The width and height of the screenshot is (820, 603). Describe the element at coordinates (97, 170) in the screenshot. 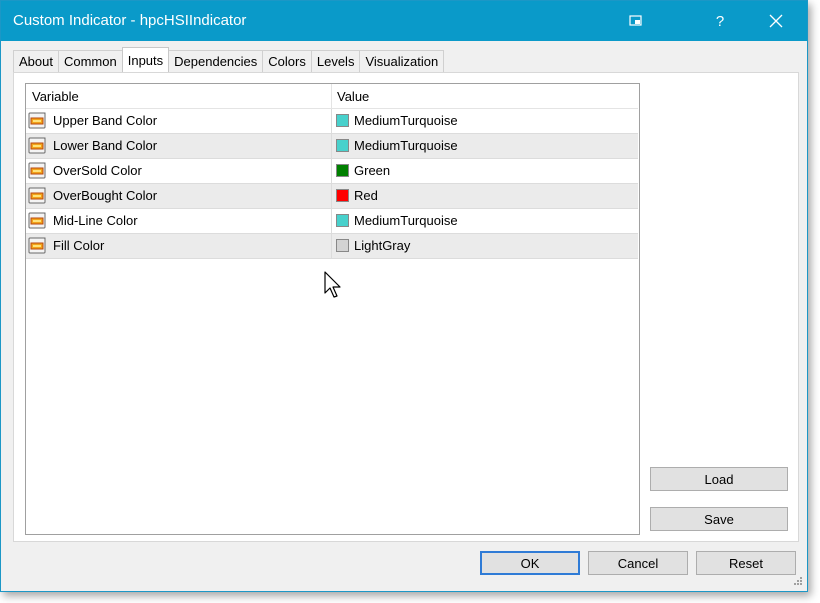

I see `variable-name: OverSold Color` at that location.